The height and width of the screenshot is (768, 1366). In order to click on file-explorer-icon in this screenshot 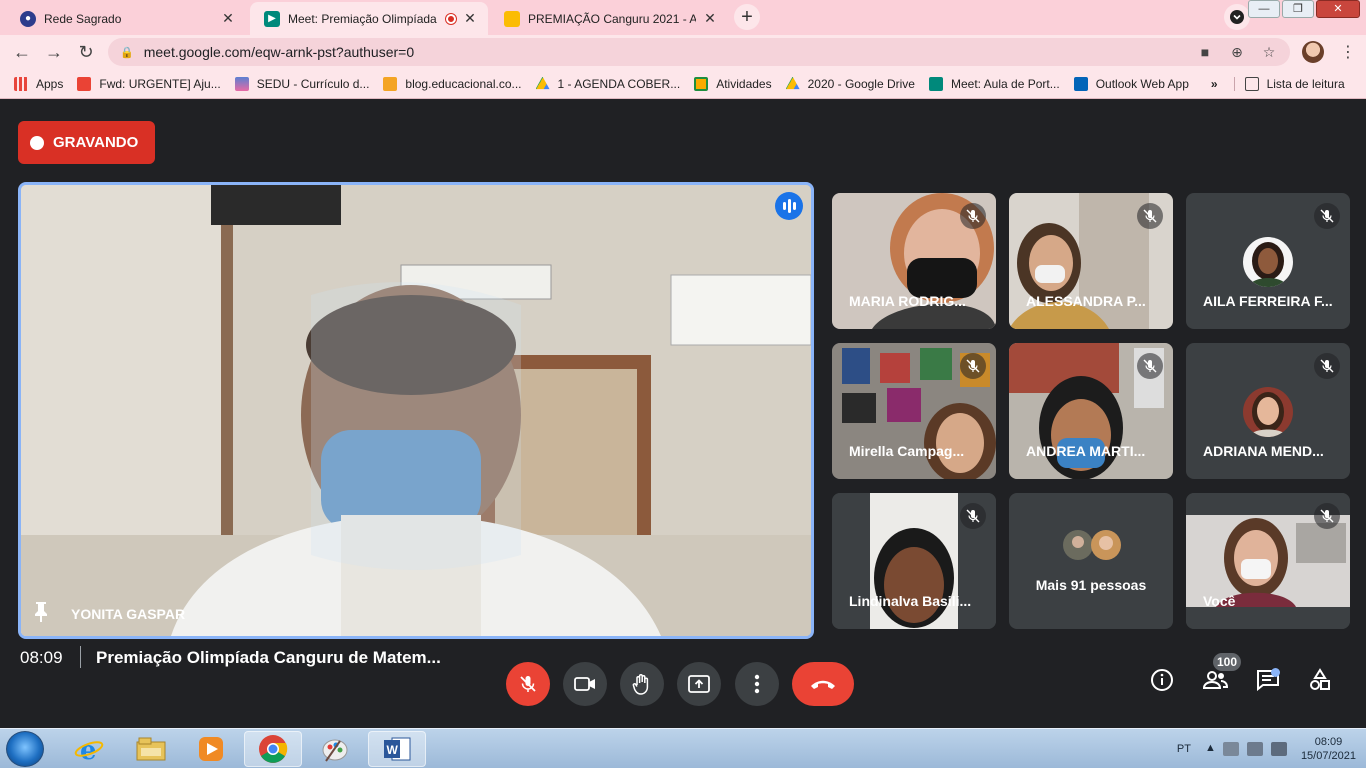, I will do `click(151, 749)`.